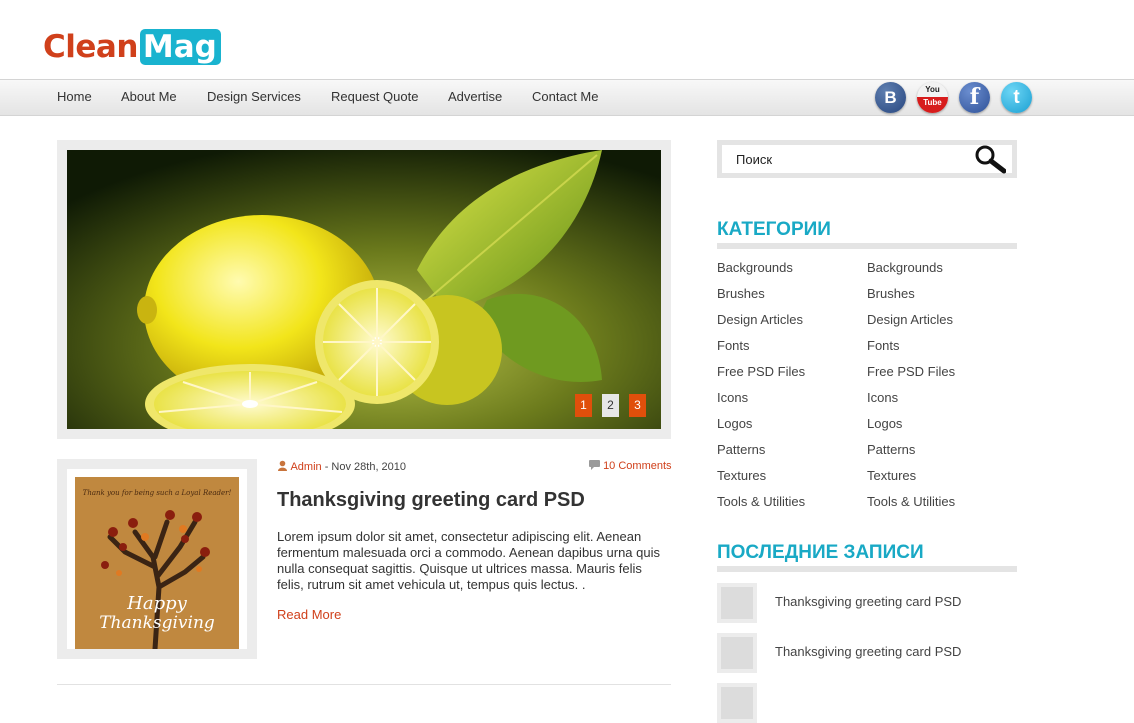  Describe the element at coordinates (90, 47) in the screenshot. I see `logo-text-clean: Clean` at that location.